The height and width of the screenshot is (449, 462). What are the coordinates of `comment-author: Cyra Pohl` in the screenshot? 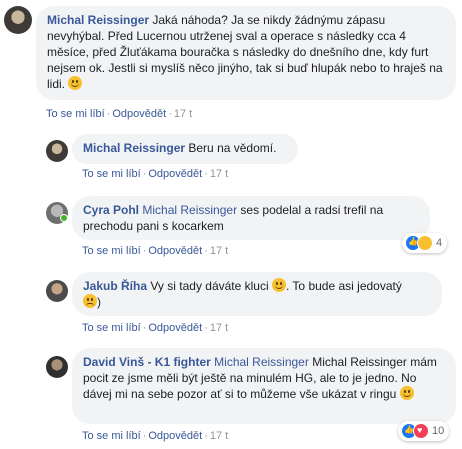 It's located at (111, 210).